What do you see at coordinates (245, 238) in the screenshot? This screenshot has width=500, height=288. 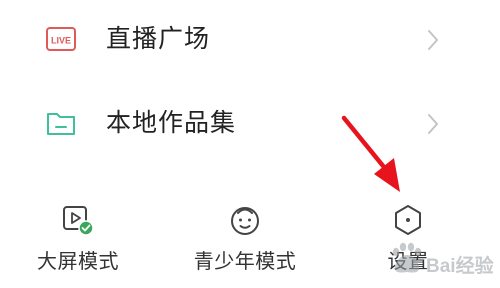 I see `teen-mode-button: 青少年模式` at bounding box center [245, 238].